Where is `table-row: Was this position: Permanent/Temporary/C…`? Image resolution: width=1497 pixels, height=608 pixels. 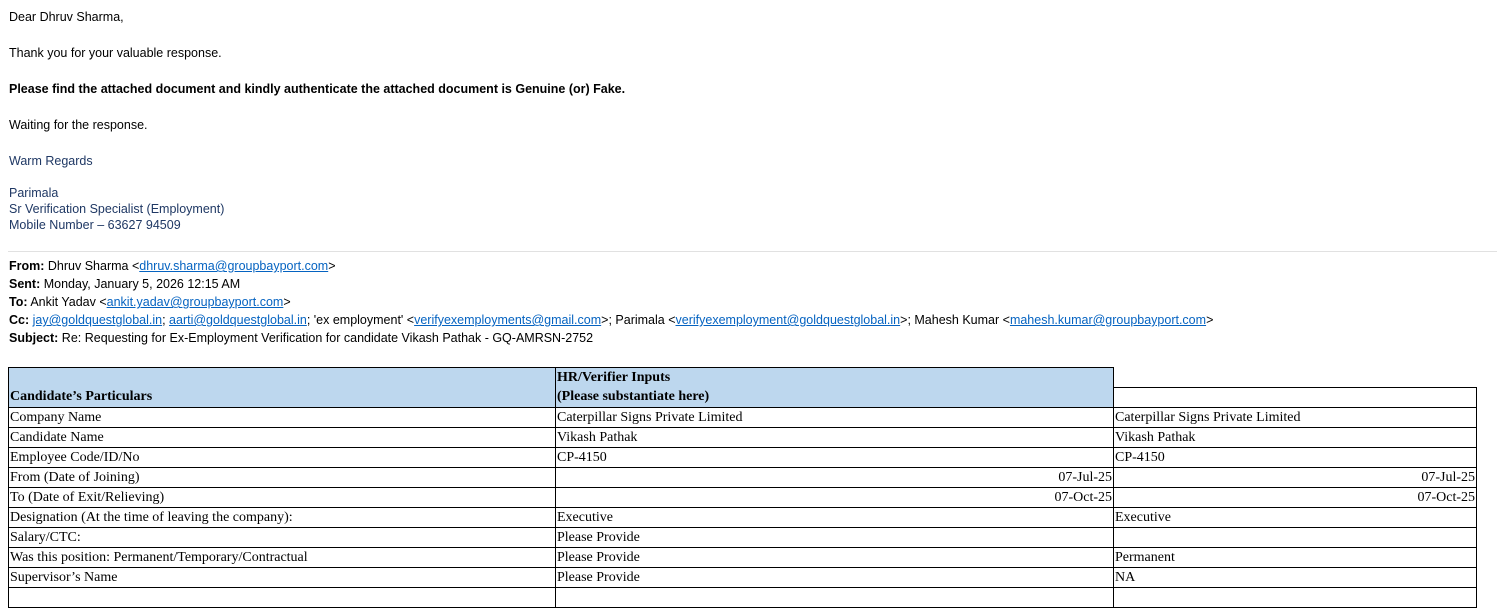 table-row: Was this position: Permanent/Temporary/C… is located at coordinates (742, 557).